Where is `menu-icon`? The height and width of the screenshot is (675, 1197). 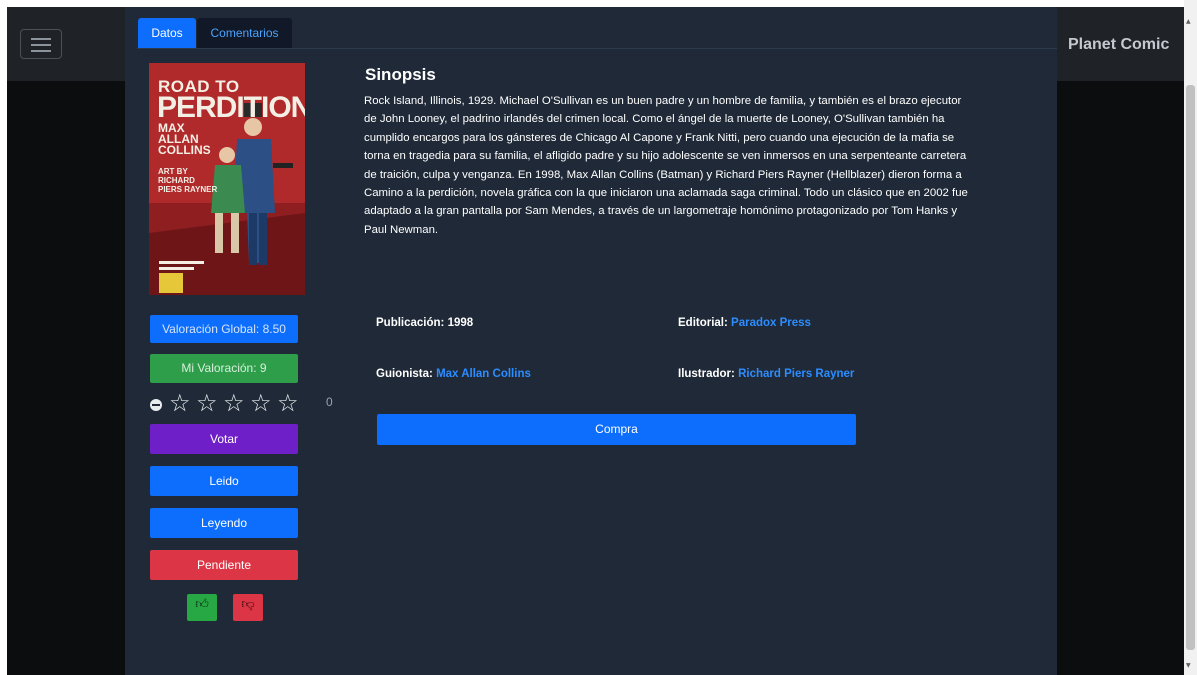 menu-icon is located at coordinates (41, 39).